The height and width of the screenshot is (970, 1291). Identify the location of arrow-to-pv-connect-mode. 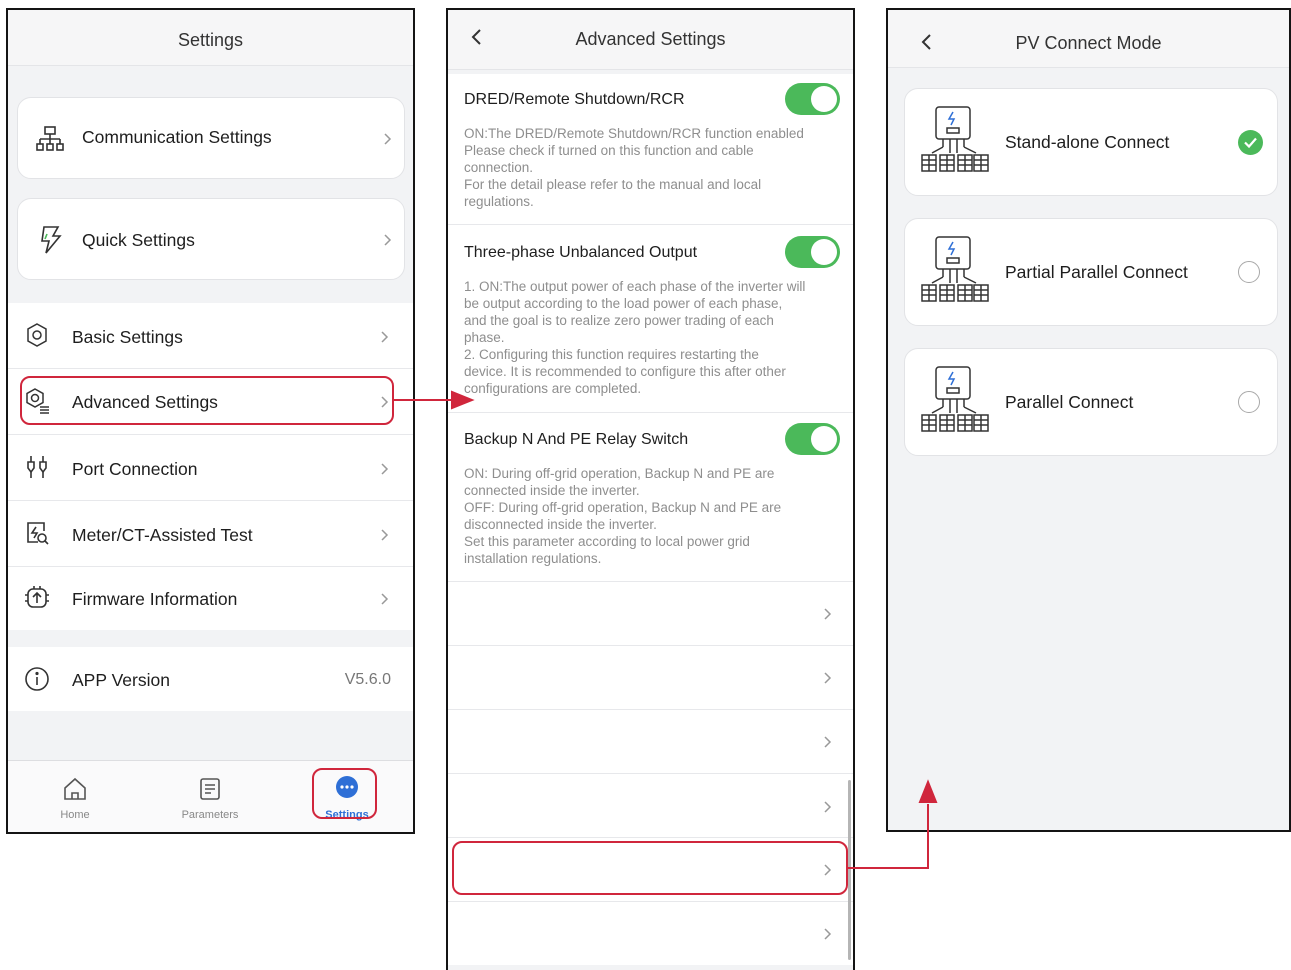
(893, 824).